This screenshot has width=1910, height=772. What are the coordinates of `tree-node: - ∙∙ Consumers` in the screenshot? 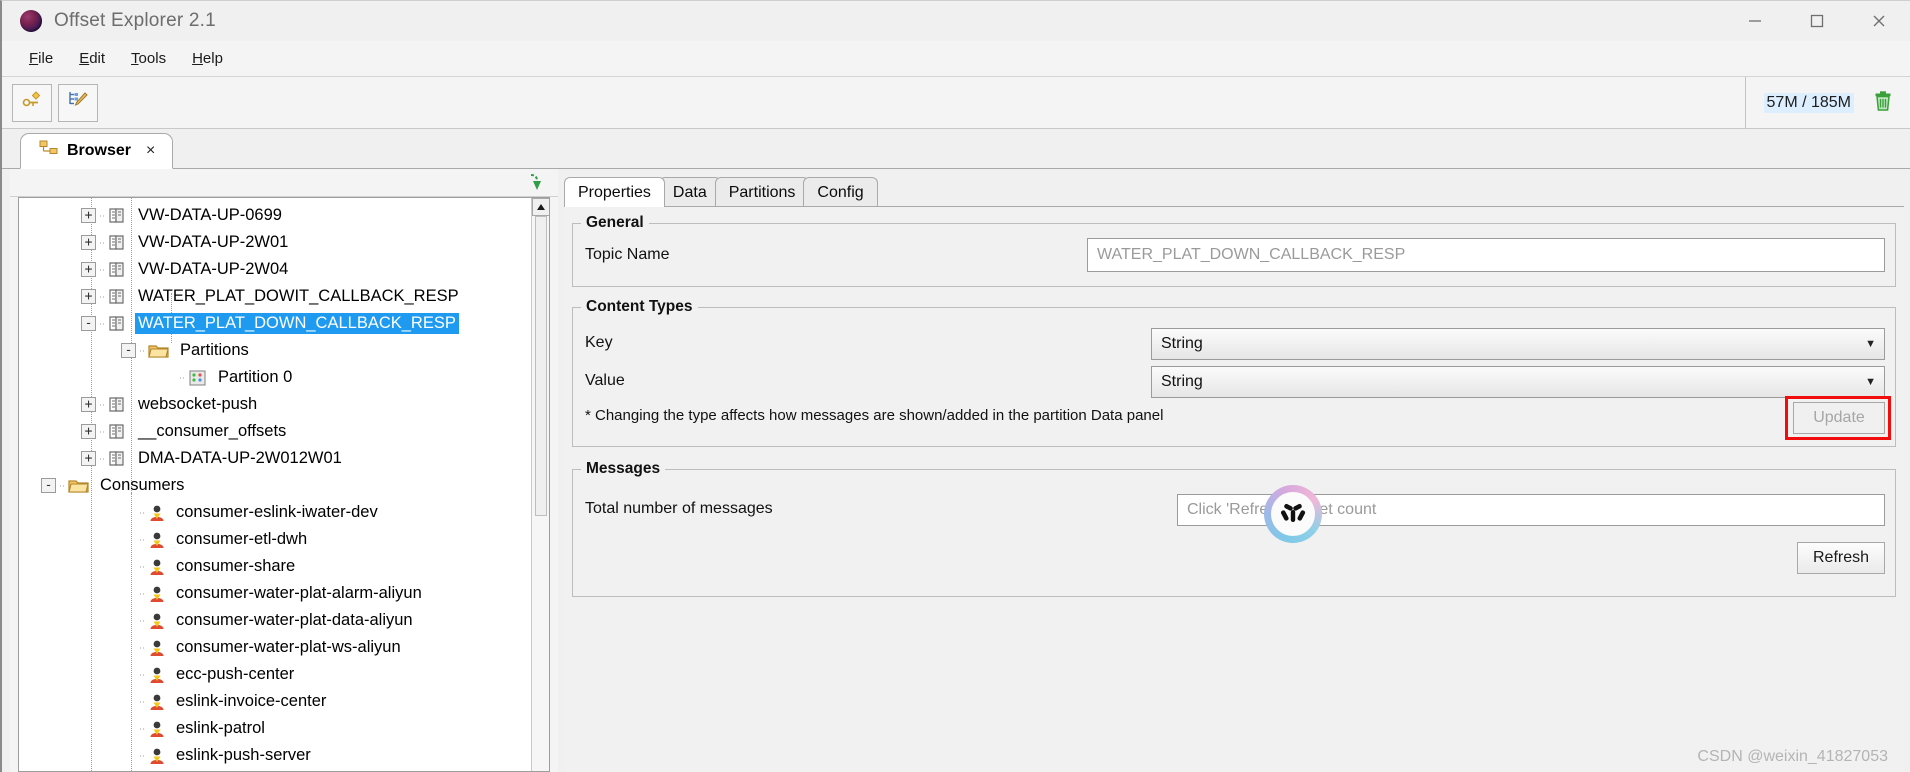 It's located at (275, 485).